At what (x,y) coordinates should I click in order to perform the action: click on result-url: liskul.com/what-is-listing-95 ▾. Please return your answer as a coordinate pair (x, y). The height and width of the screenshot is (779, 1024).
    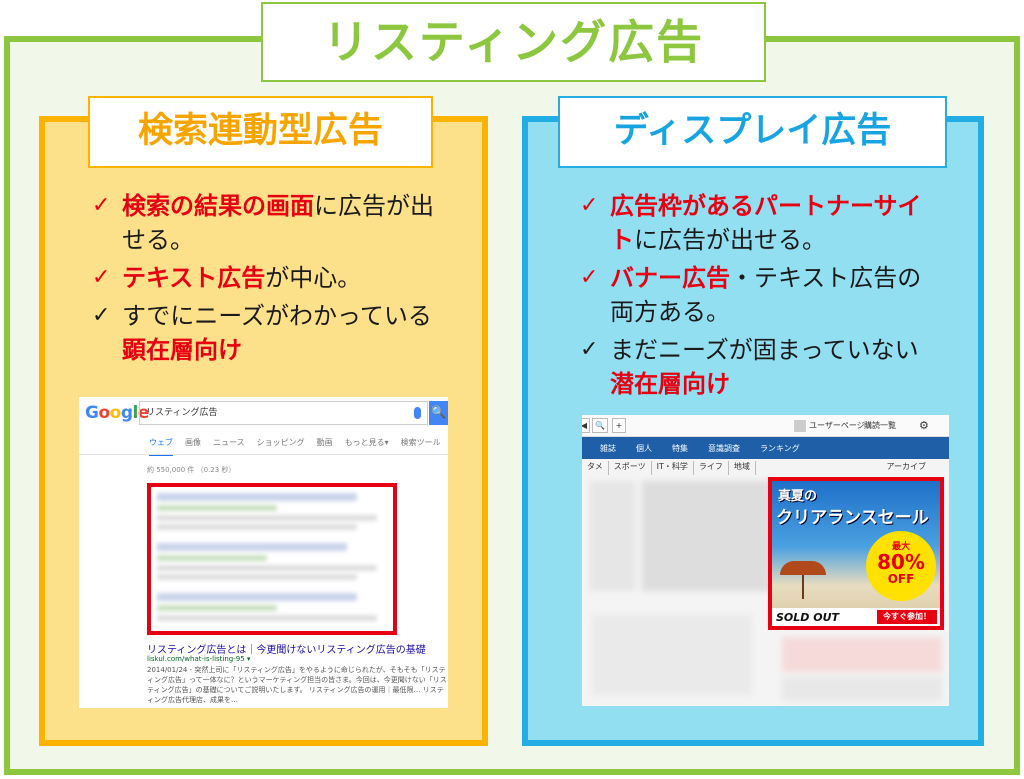
    Looking at the image, I should click on (199, 659).